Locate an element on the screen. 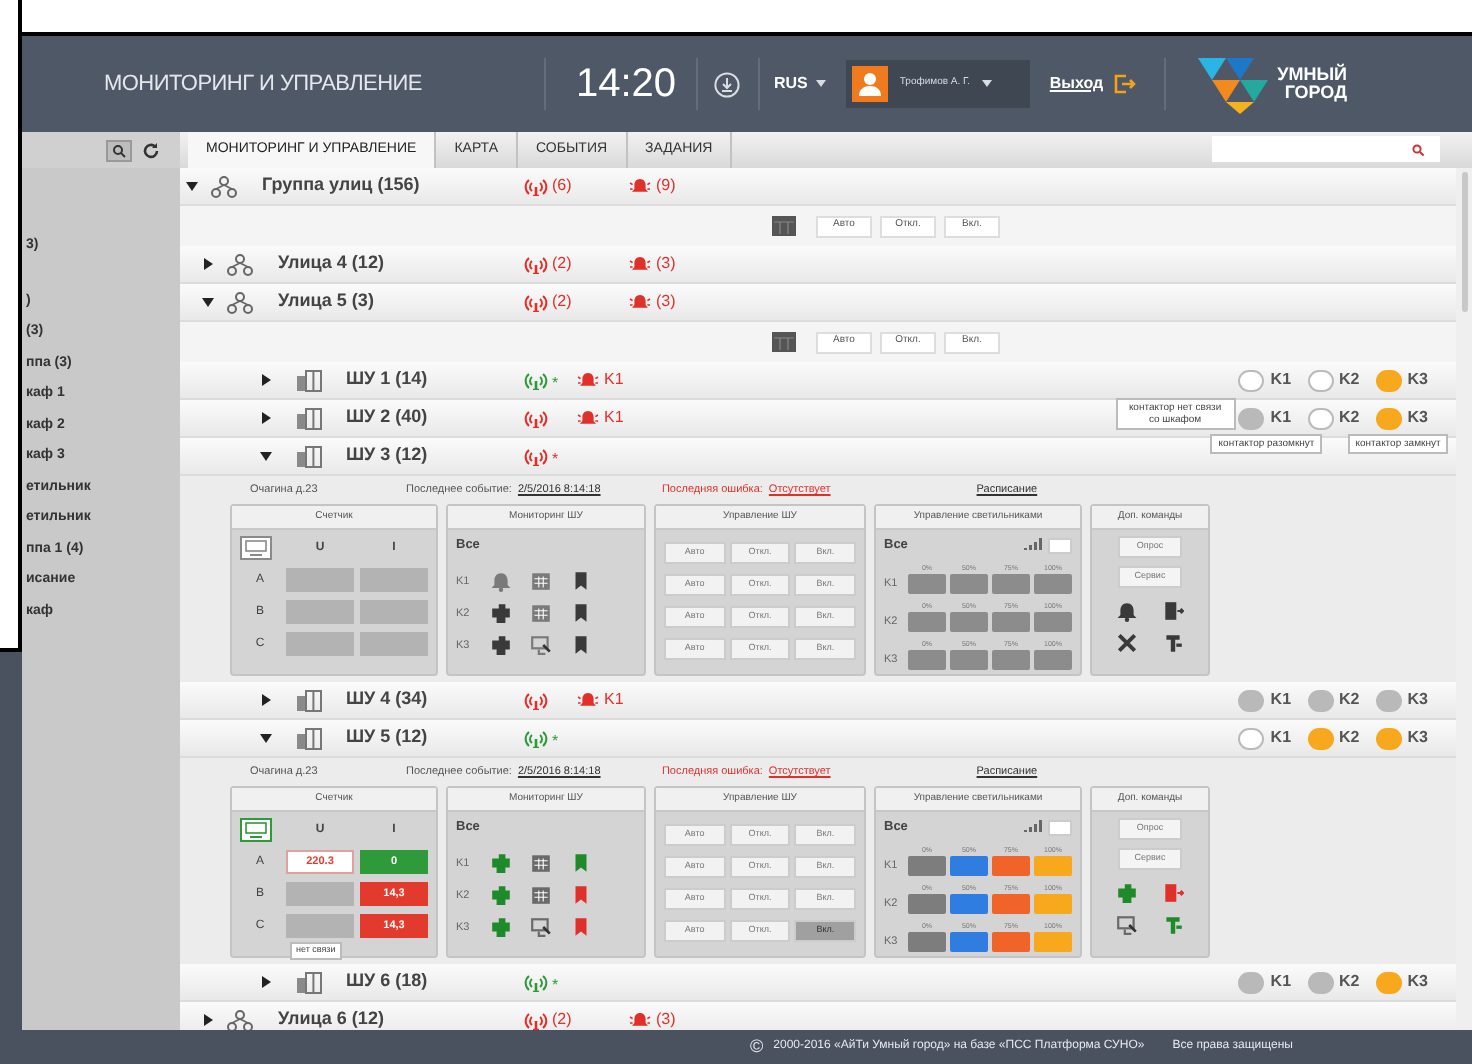 Image resolution: width=1472 pixels, height=1064 pixels. node-label: ШУ 2 (40) is located at coordinates (387, 418).